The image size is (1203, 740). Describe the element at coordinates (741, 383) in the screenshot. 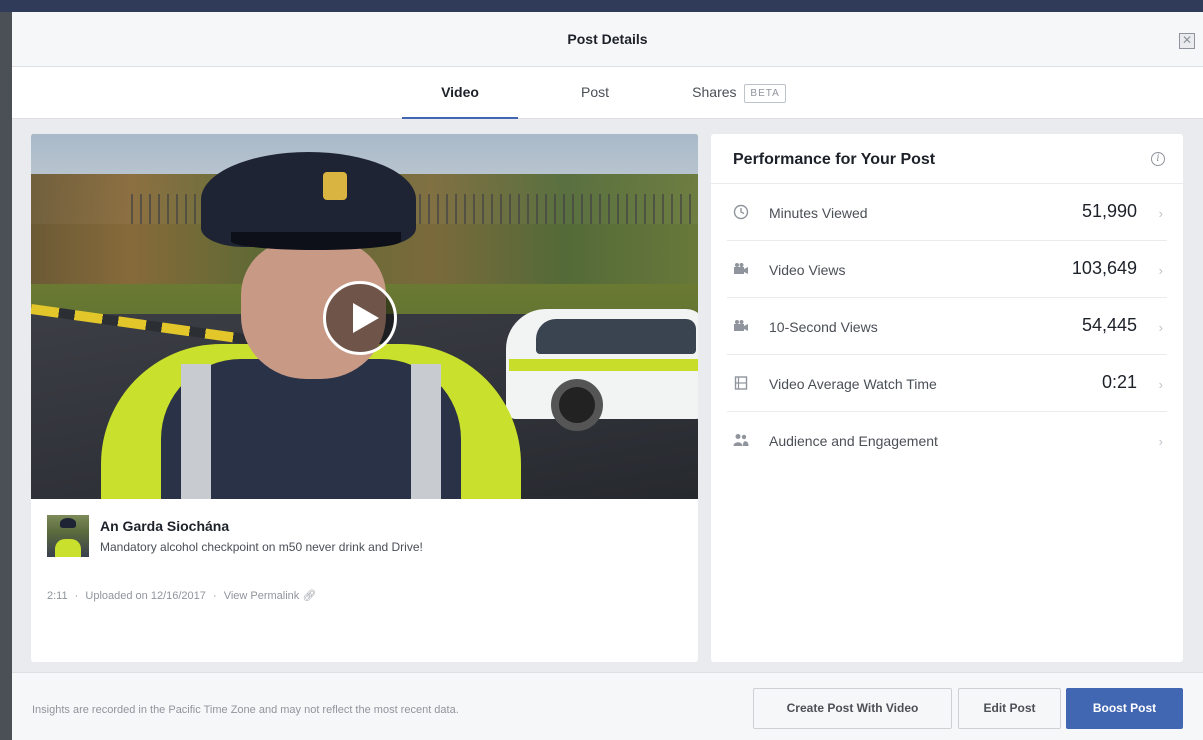

I see `film-icon` at that location.